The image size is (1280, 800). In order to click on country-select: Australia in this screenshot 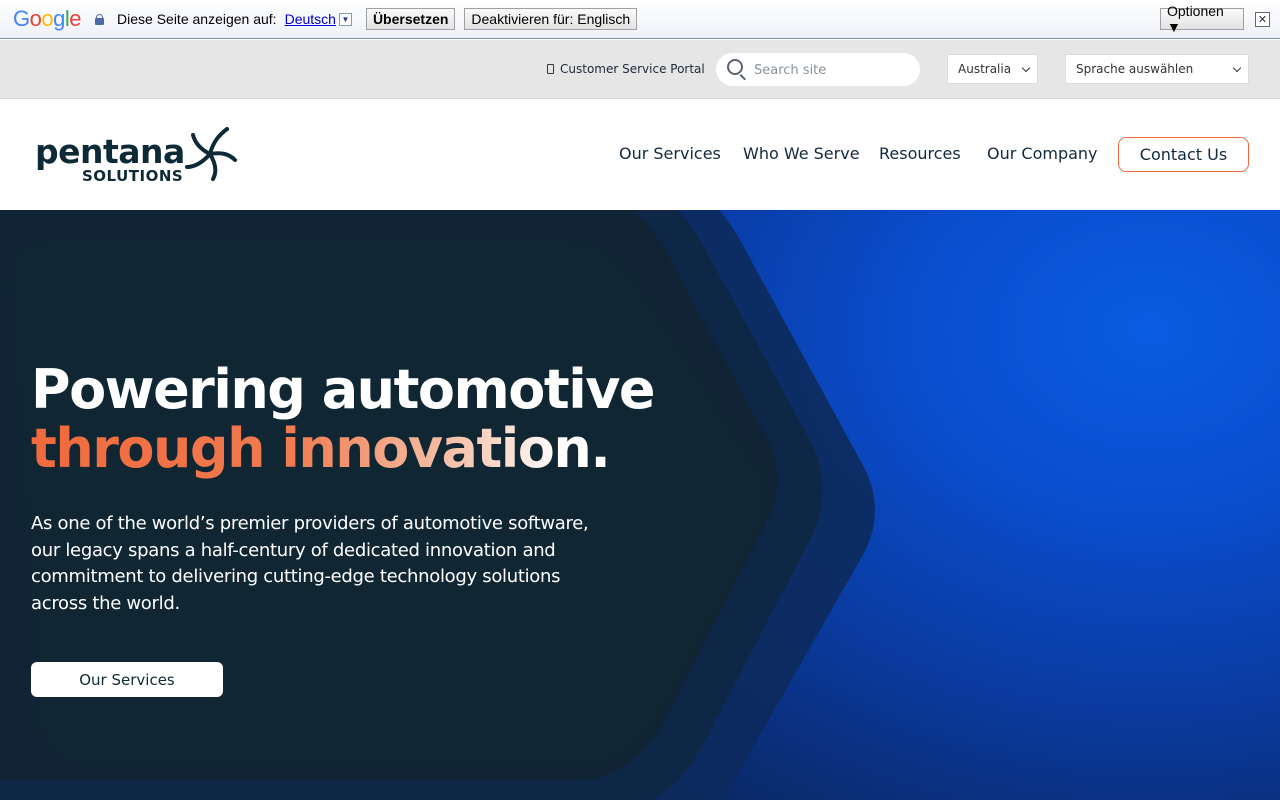, I will do `click(992, 69)`.